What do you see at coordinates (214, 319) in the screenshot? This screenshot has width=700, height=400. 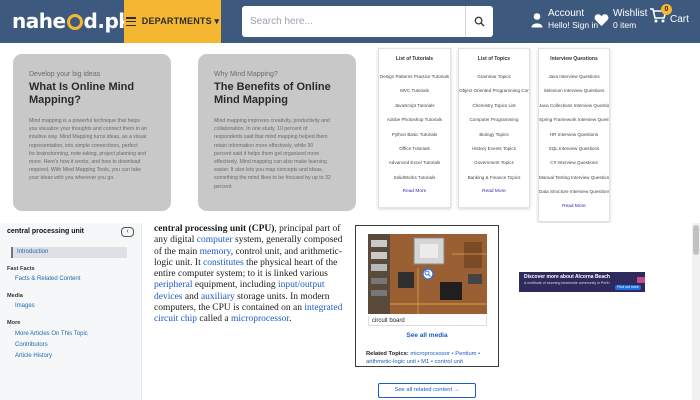 I see `article-text: called a` at bounding box center [214, 319].